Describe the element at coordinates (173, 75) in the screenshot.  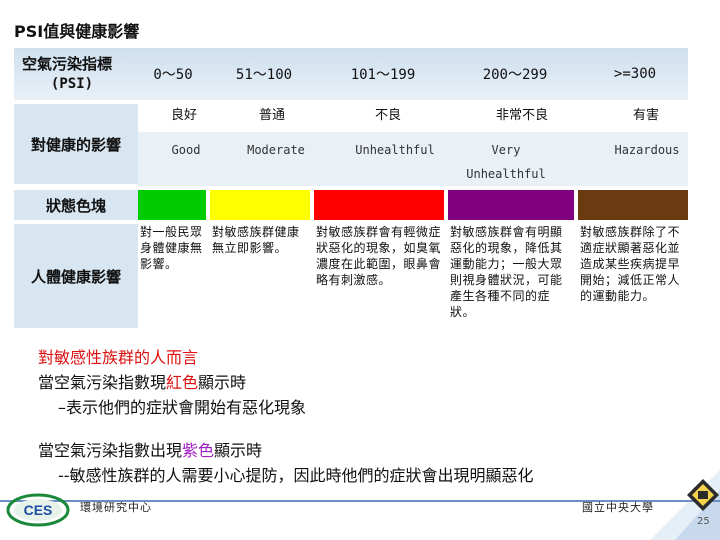
I see `range-cell: 0～50` at that location.